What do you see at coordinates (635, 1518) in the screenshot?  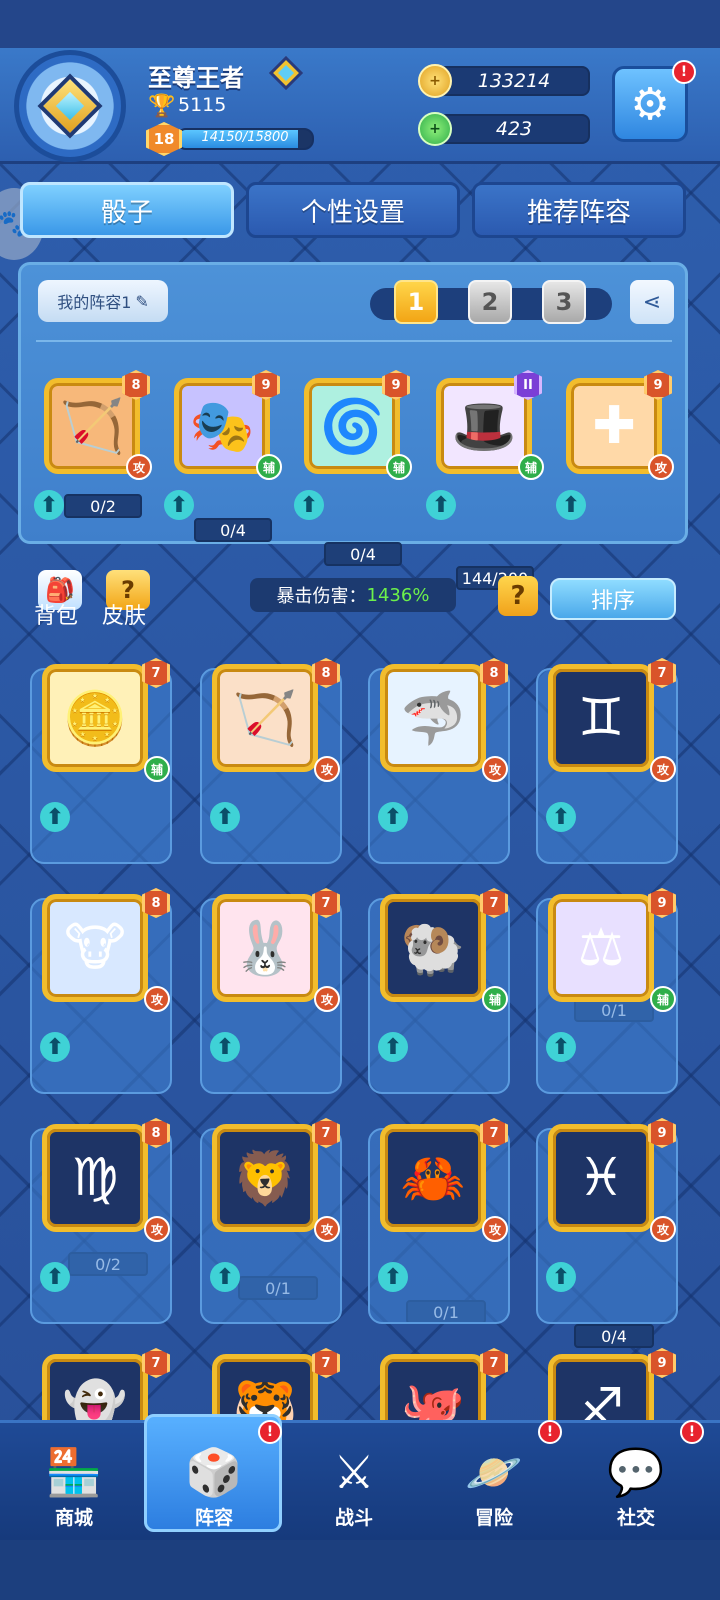 I see `nav-label: 社交` at bounding box center [635, 1518].